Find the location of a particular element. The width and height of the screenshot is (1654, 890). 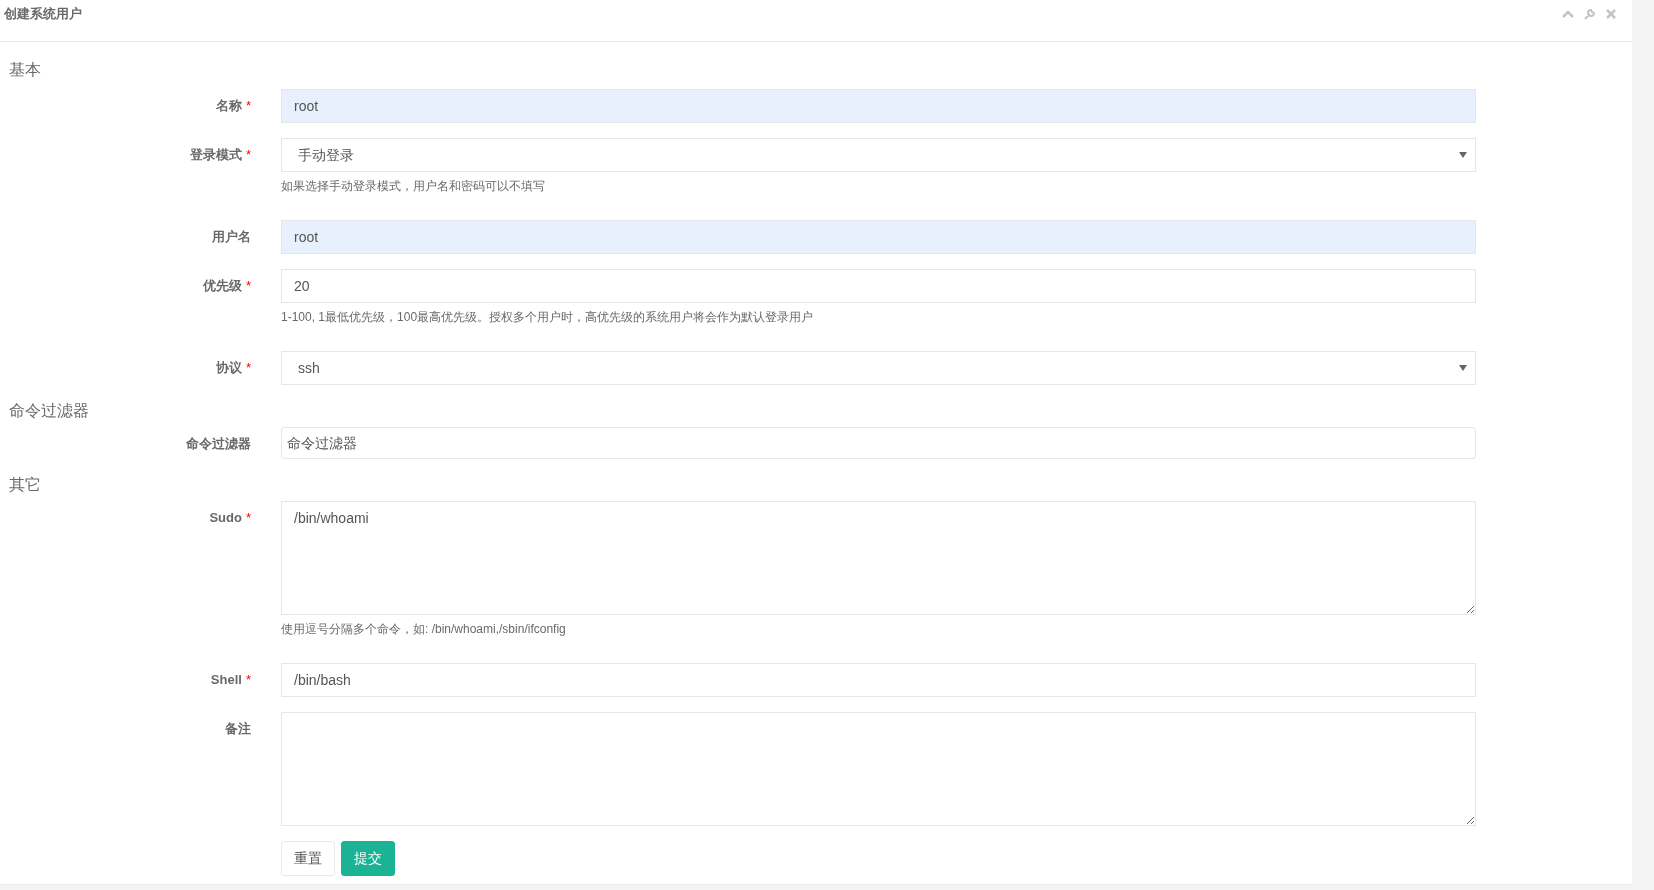

select-field: 手动登录 is located at coordinates (878, 155).